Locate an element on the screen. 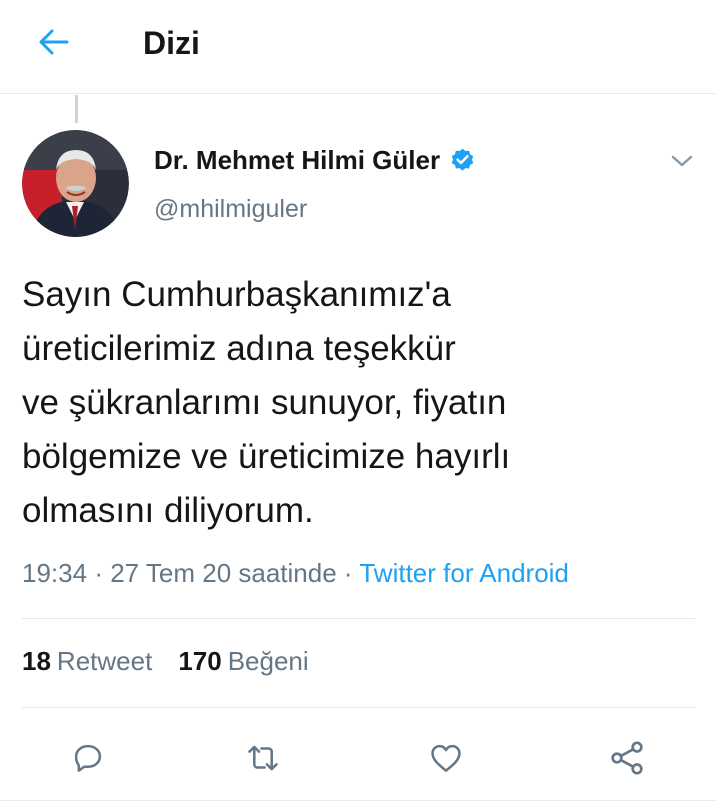  like-button is located at coordinates (446, 758).